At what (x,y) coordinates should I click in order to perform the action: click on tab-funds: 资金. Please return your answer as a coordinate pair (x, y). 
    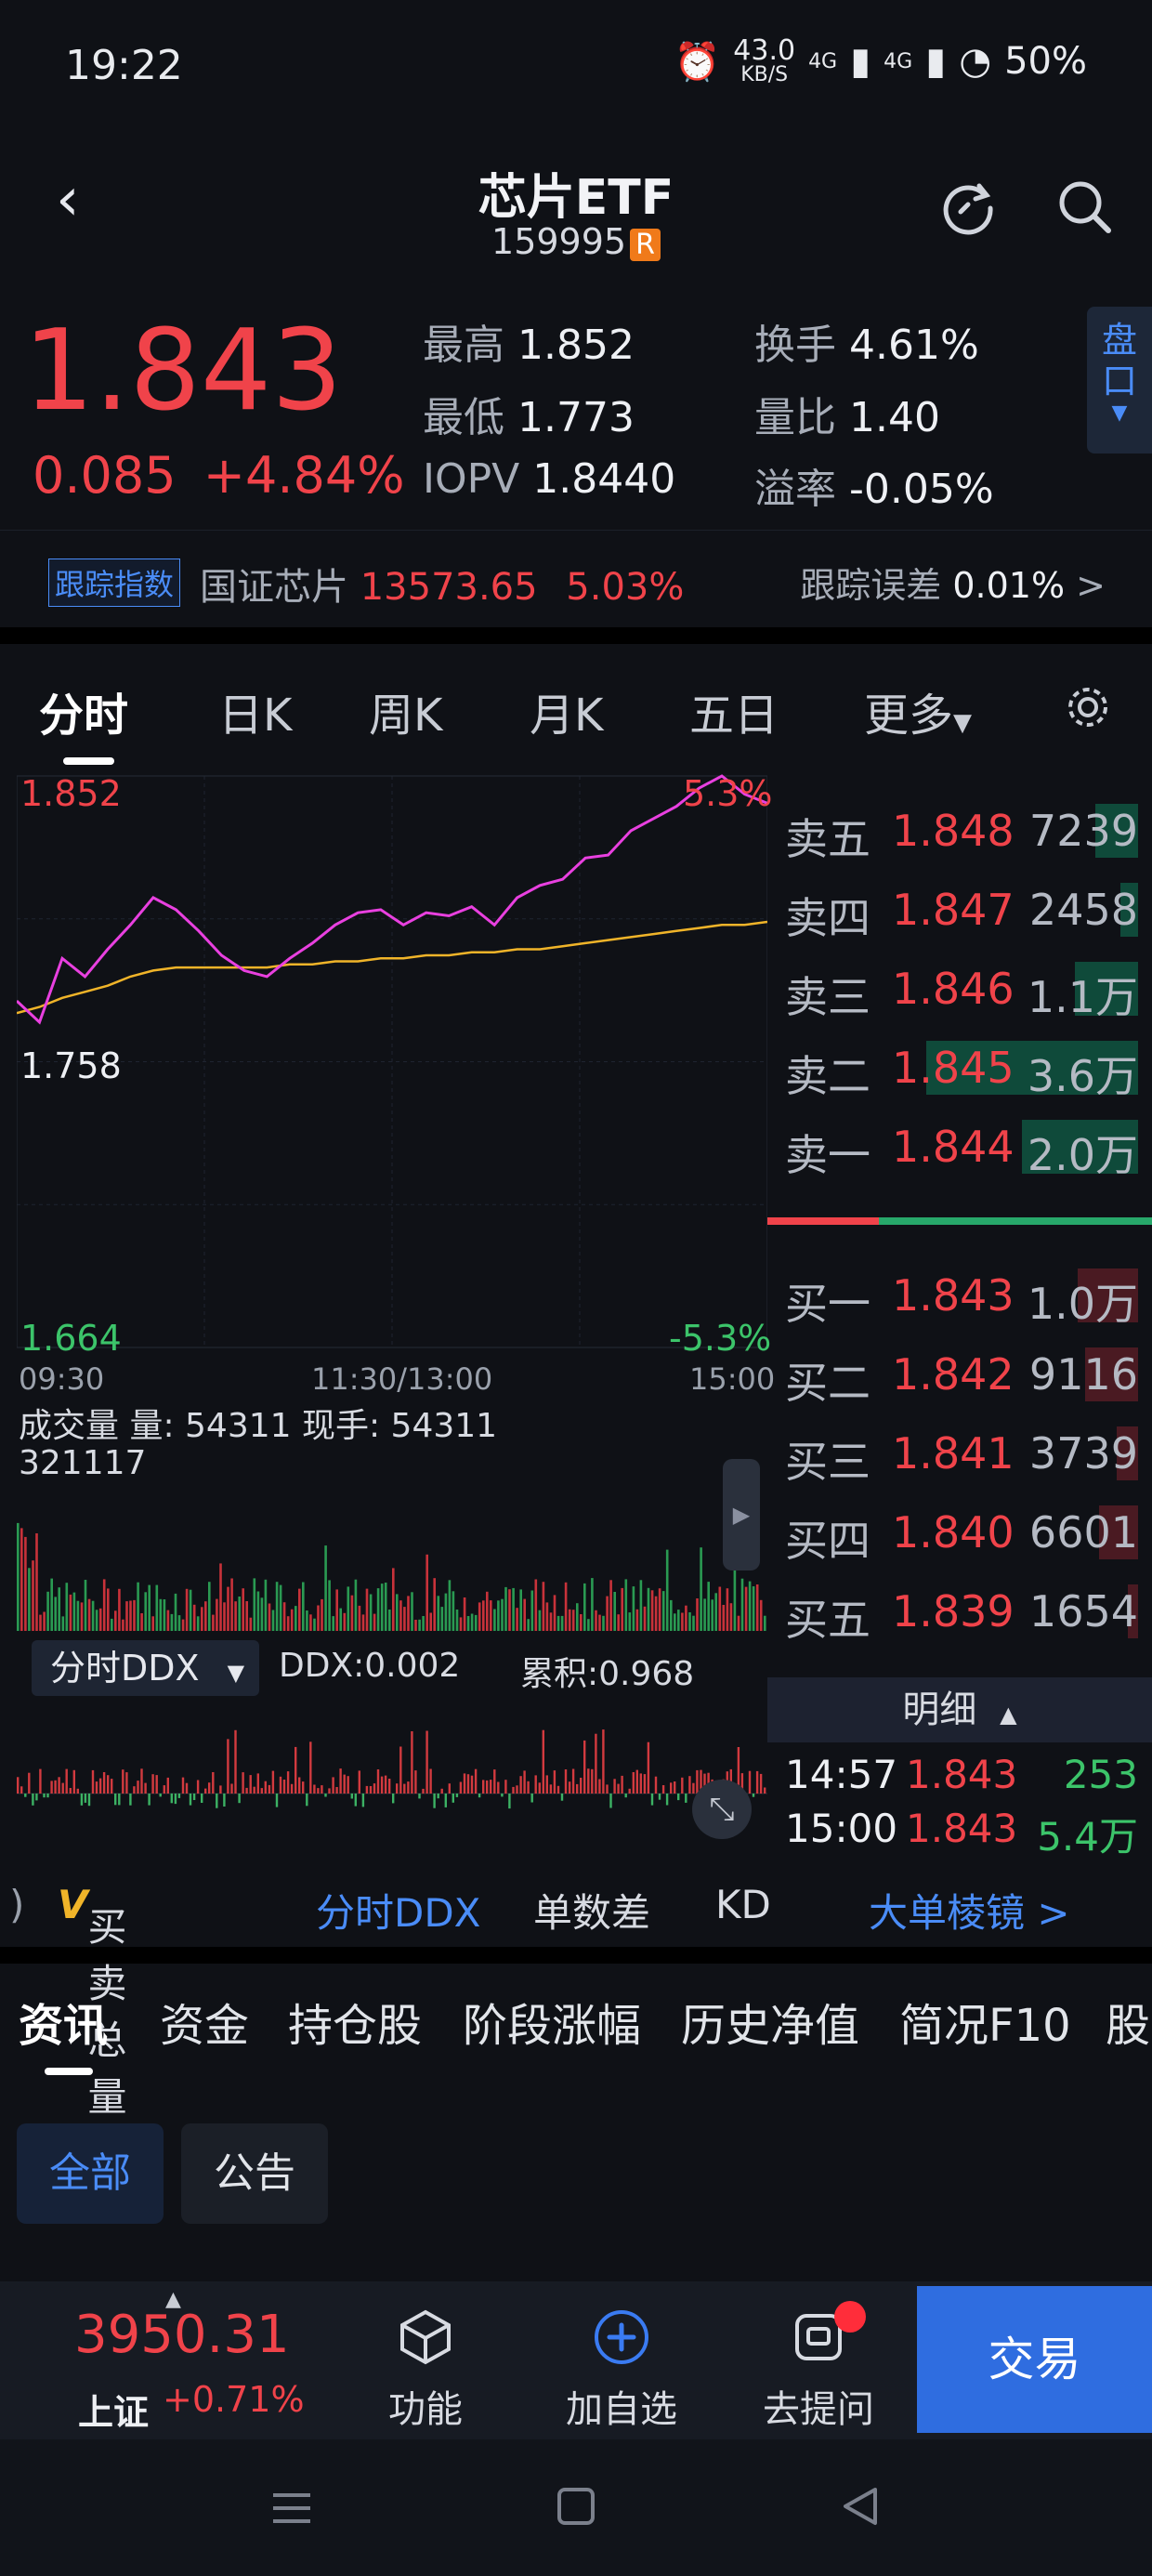
    Looking at the image, I should click on (204, 2021).